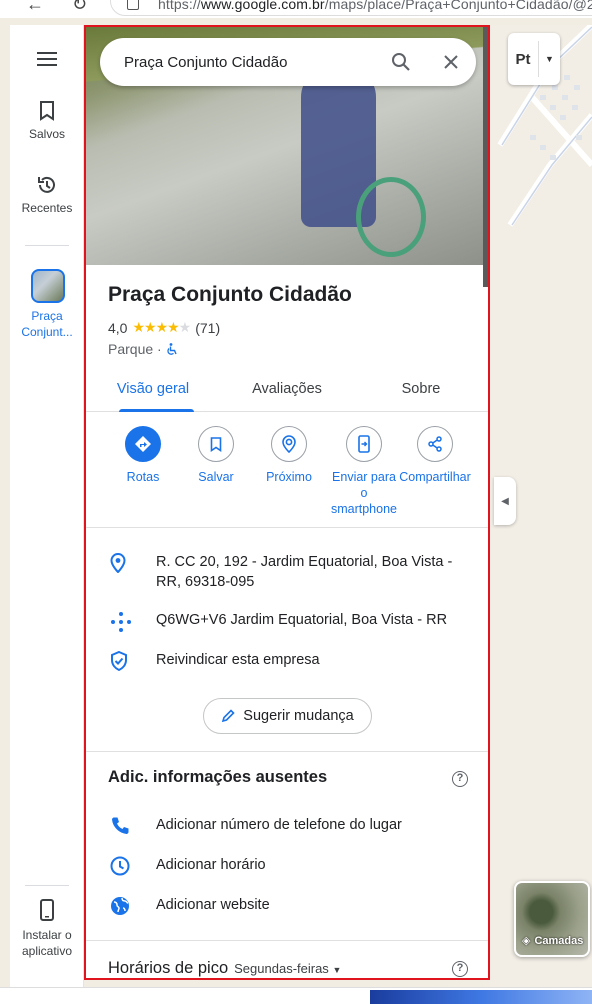 This screenshot has width=592, height=1004. What do you see at coordinates (298, 716) in the screenshot?
I see `suggest-label: Sugerir mudança` at bounding box center [298, 716].